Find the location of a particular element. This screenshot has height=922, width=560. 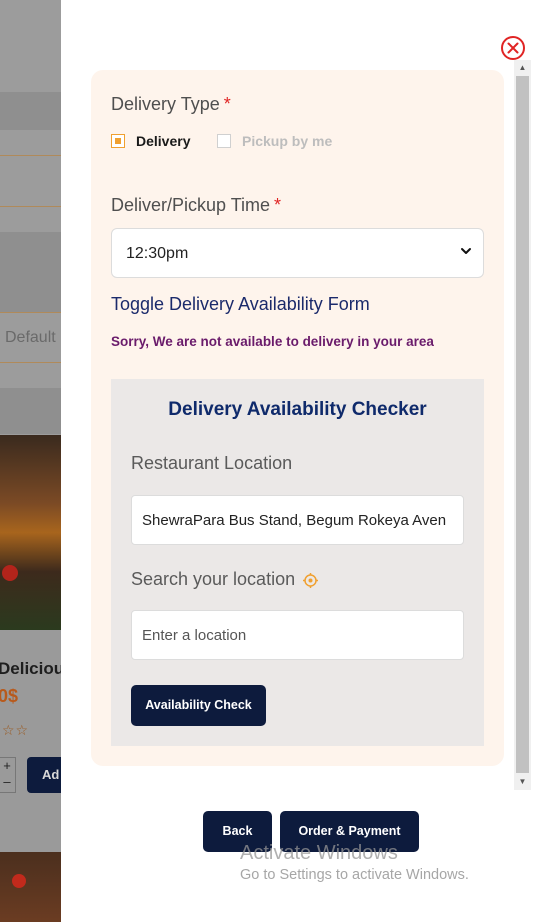

search-location-placeholder: Enter a location is located at coordinates (194, 635).